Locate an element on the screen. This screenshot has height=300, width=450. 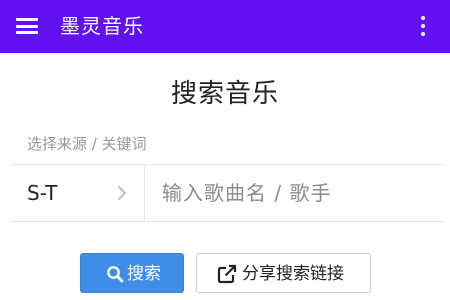
search-input is located at coordinates (295, 193).